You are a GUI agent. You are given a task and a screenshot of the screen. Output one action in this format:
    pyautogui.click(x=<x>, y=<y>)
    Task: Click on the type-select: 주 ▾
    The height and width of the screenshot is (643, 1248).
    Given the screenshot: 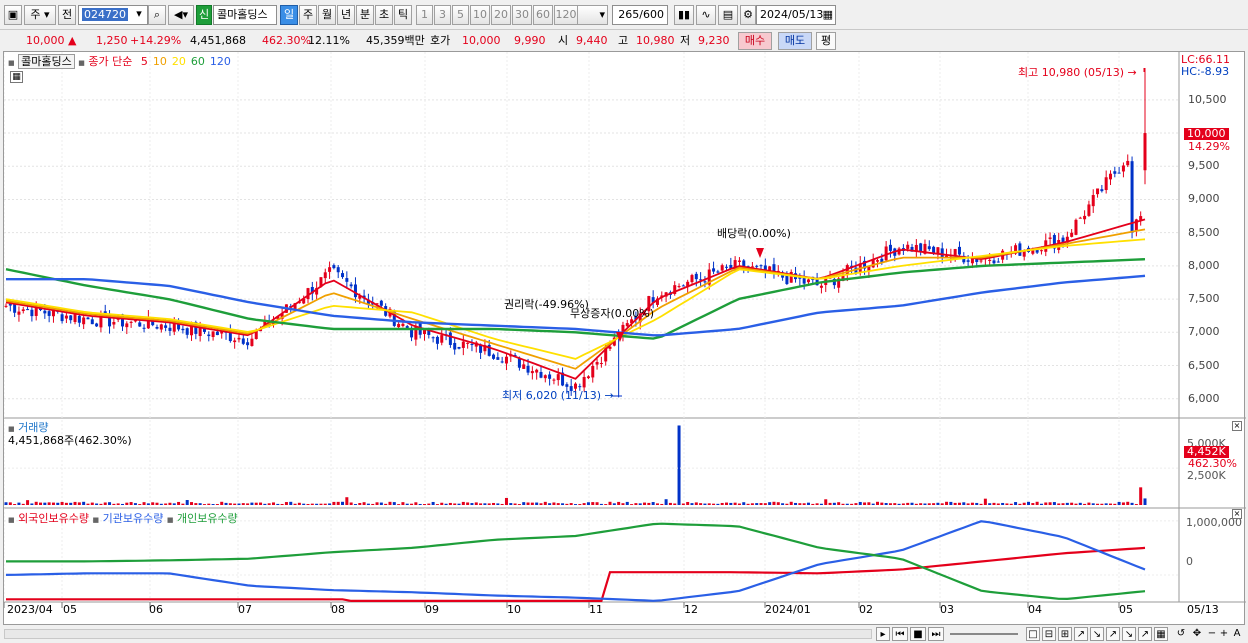 What is the action you would take?
    pyautogui.click(x=40, y=15)
    